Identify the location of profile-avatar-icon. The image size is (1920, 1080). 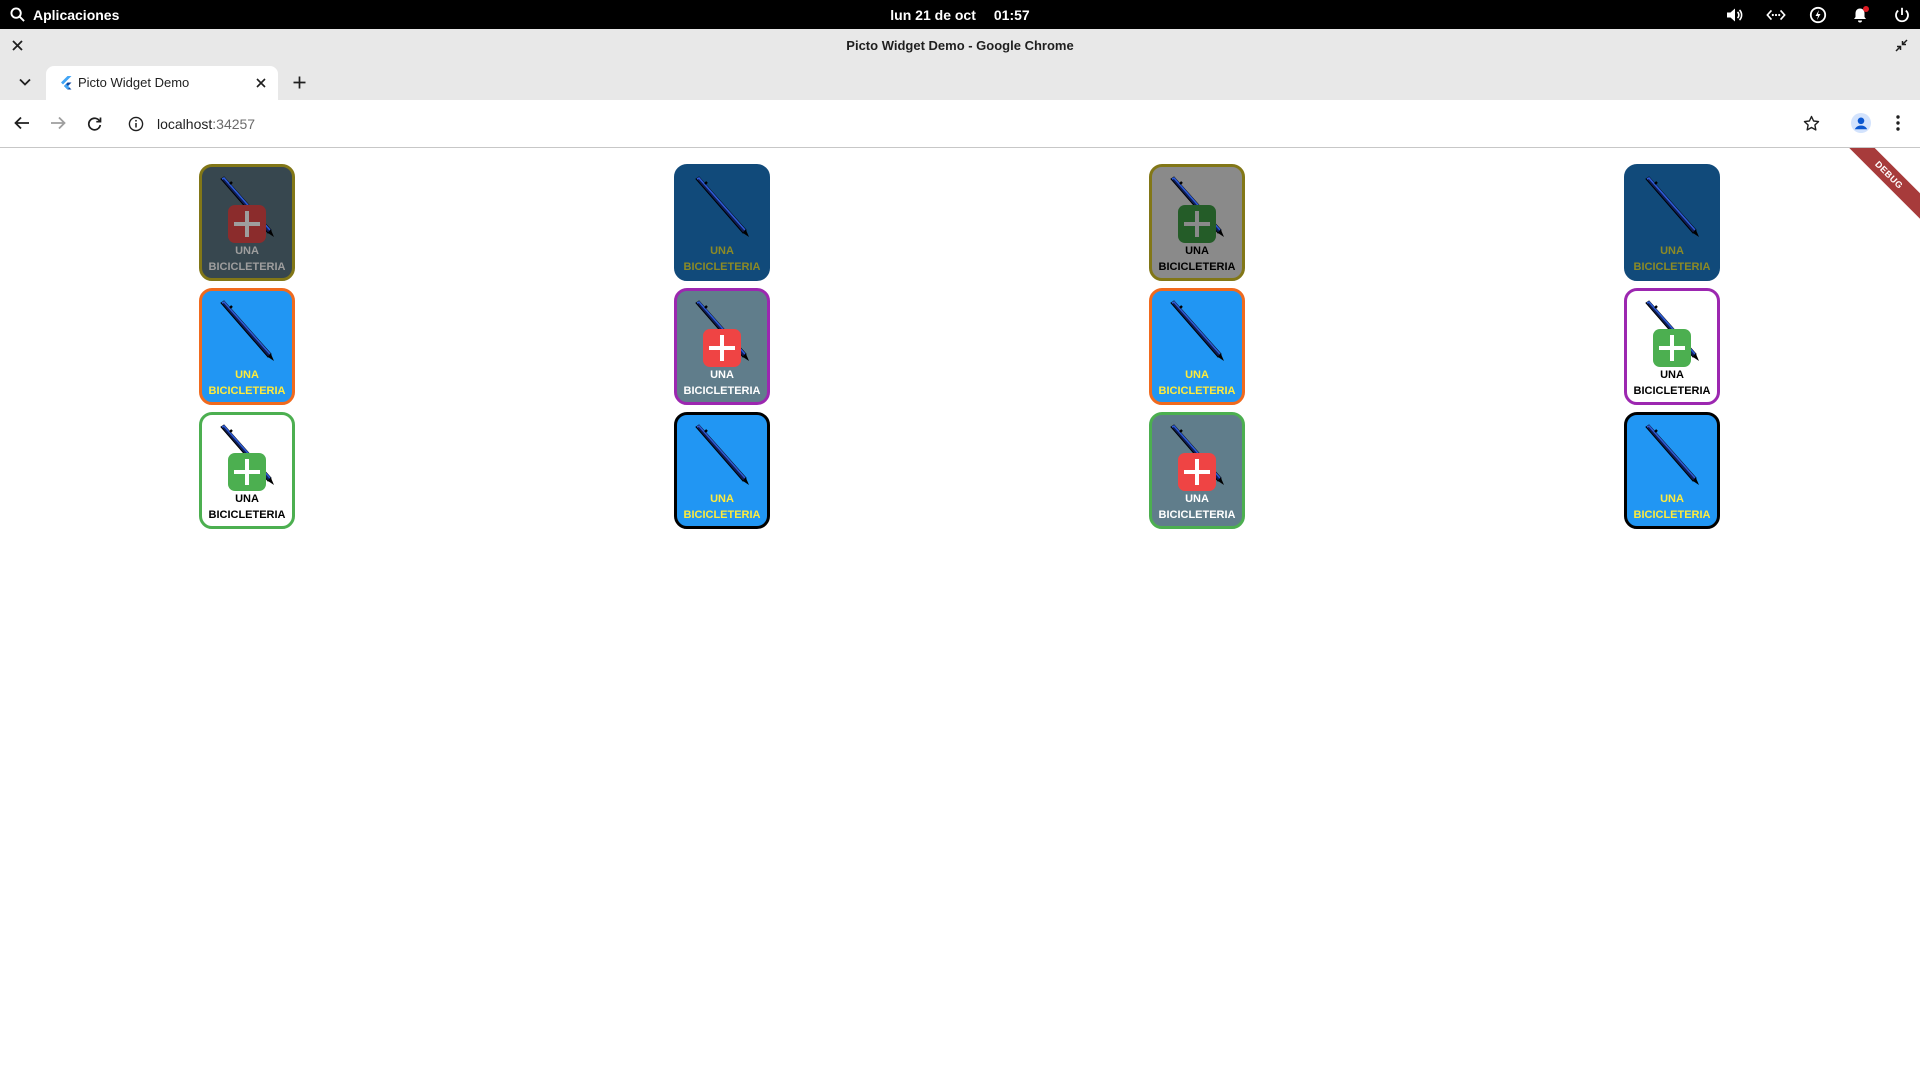
(1861, 123).